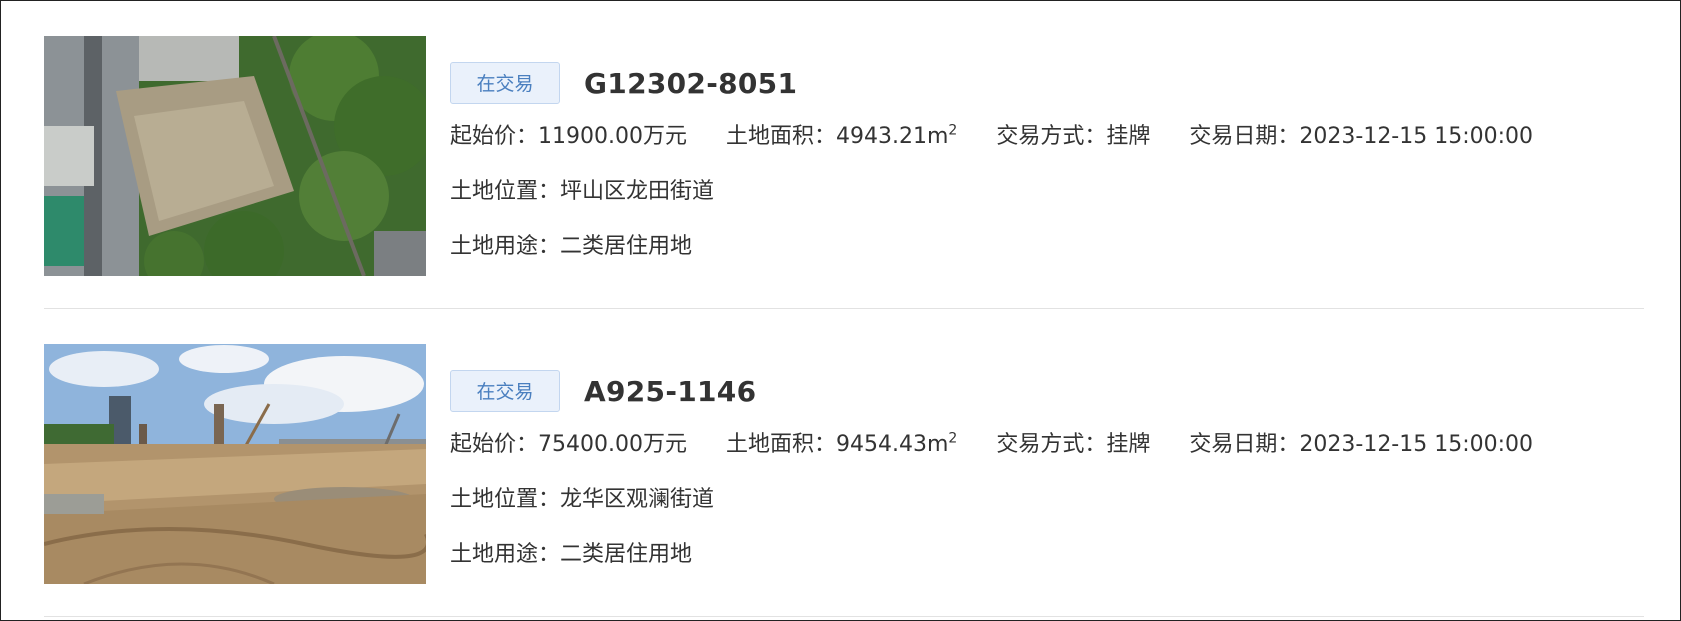 The width and height of the screenshot is (1681, 621). Describe the element at coordinates (1040, 192) in the screenshot. I see `land-location-row: 土地位置：坪山区龙田街道` at that location.